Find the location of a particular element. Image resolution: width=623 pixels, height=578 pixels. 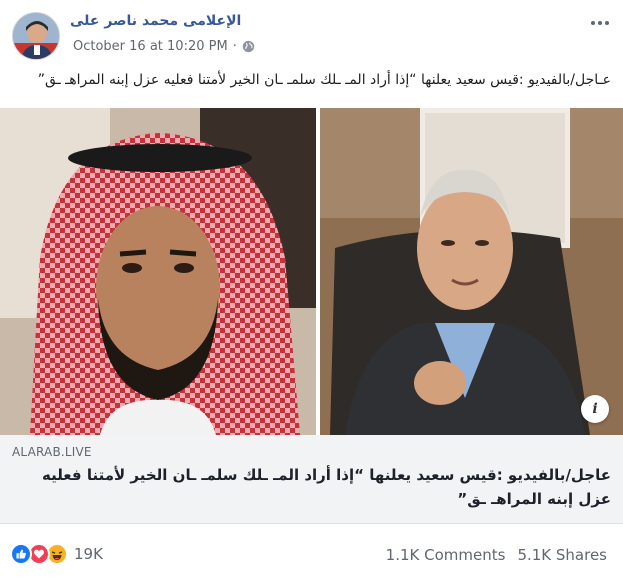

globe-icon is located at coordinates (248, 46).